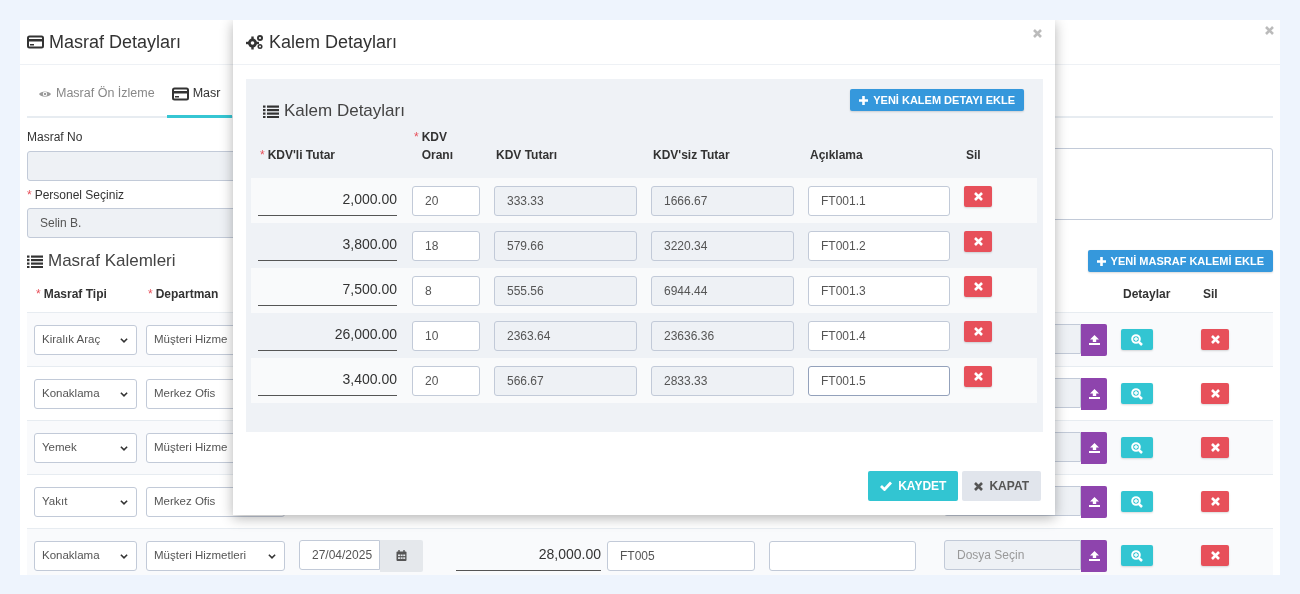 The image size is (1300, 594). What do you see at coordinates (327, 245) in the screenshot?
I see `amount-field: 3,800.00` at bounding box center [327, 245].